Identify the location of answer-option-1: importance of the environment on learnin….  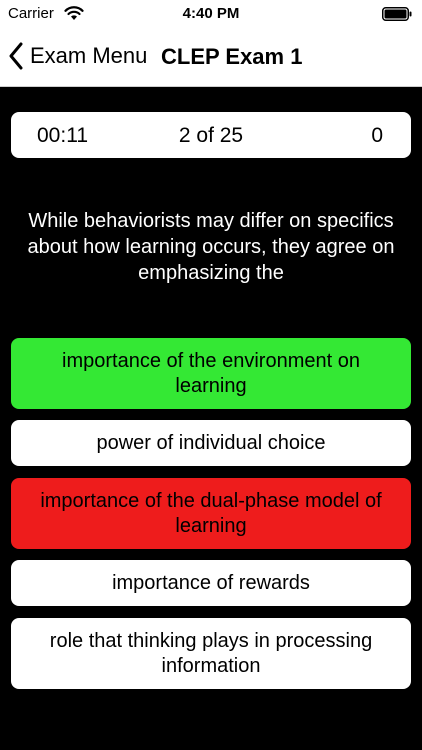
(211, 373).